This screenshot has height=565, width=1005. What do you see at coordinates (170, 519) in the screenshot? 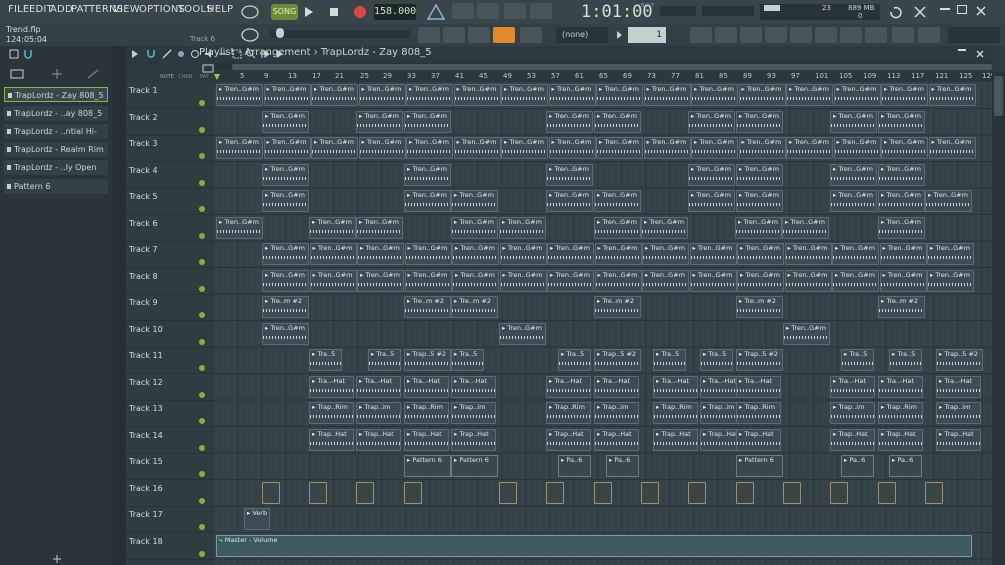
I see `track-header: Track 17` at bounding box center [170, 519].